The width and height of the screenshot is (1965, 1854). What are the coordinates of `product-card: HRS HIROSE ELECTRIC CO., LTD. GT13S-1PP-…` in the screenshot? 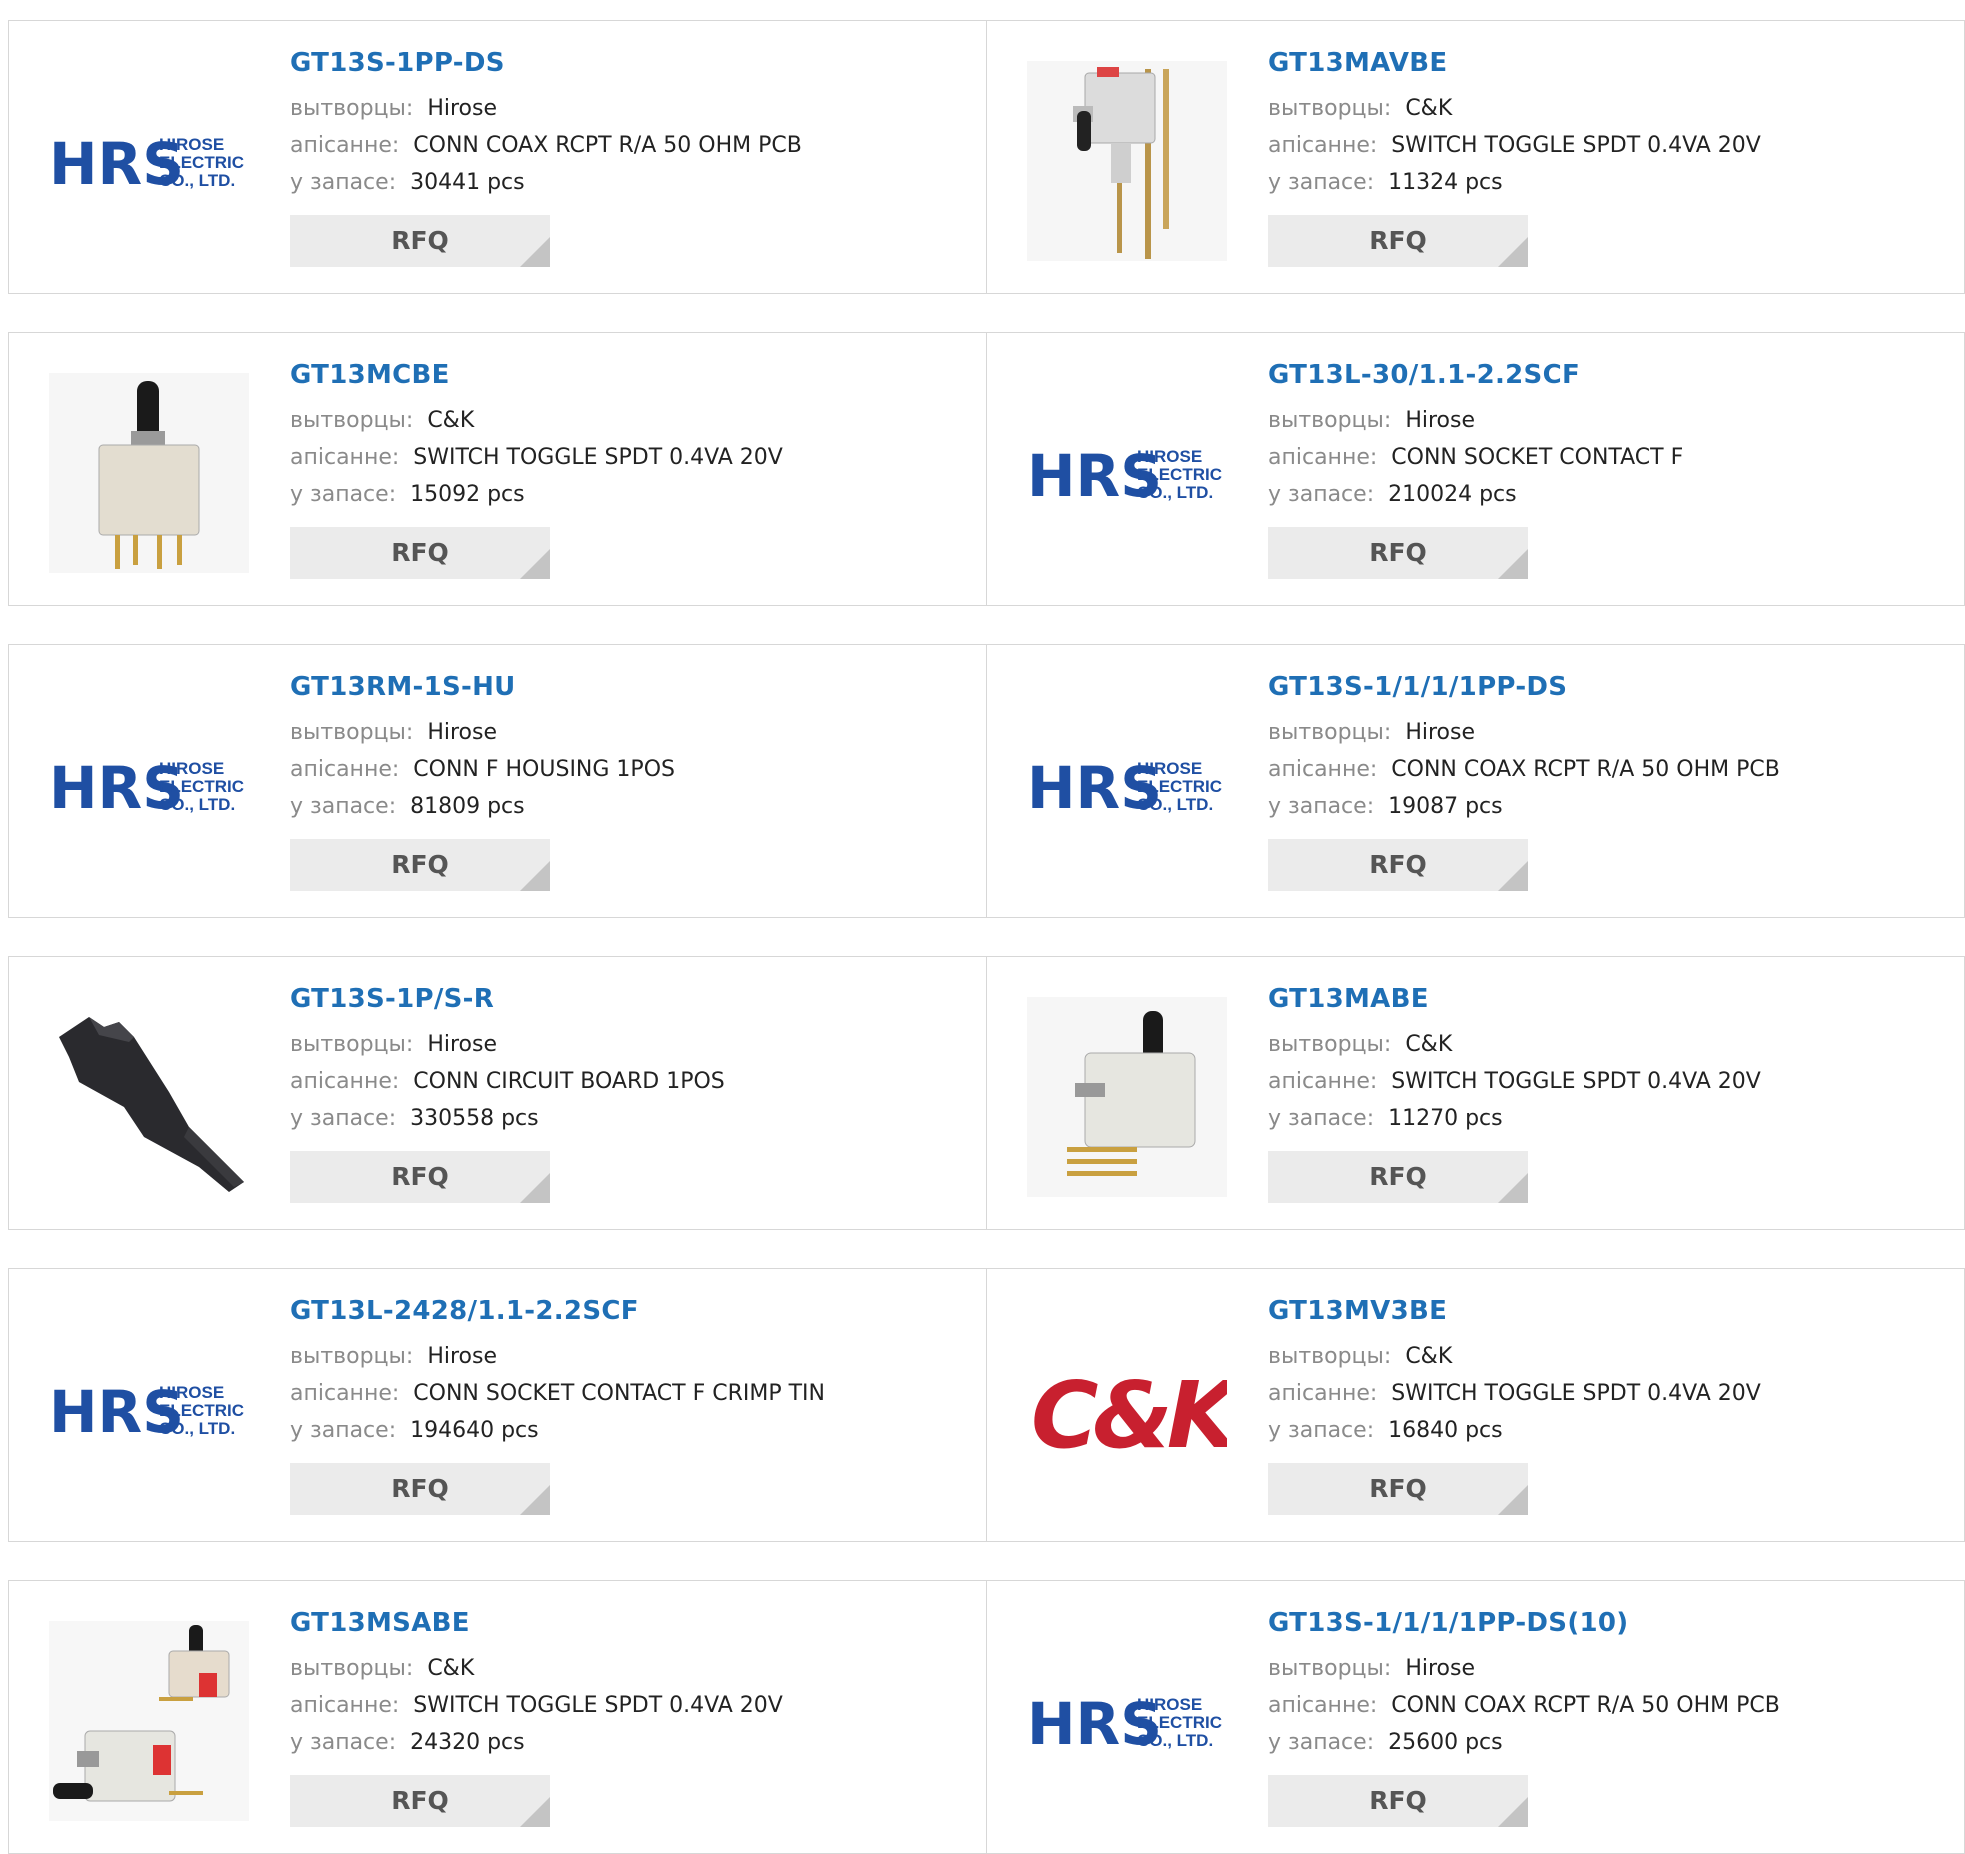 It's located at (497, 157).